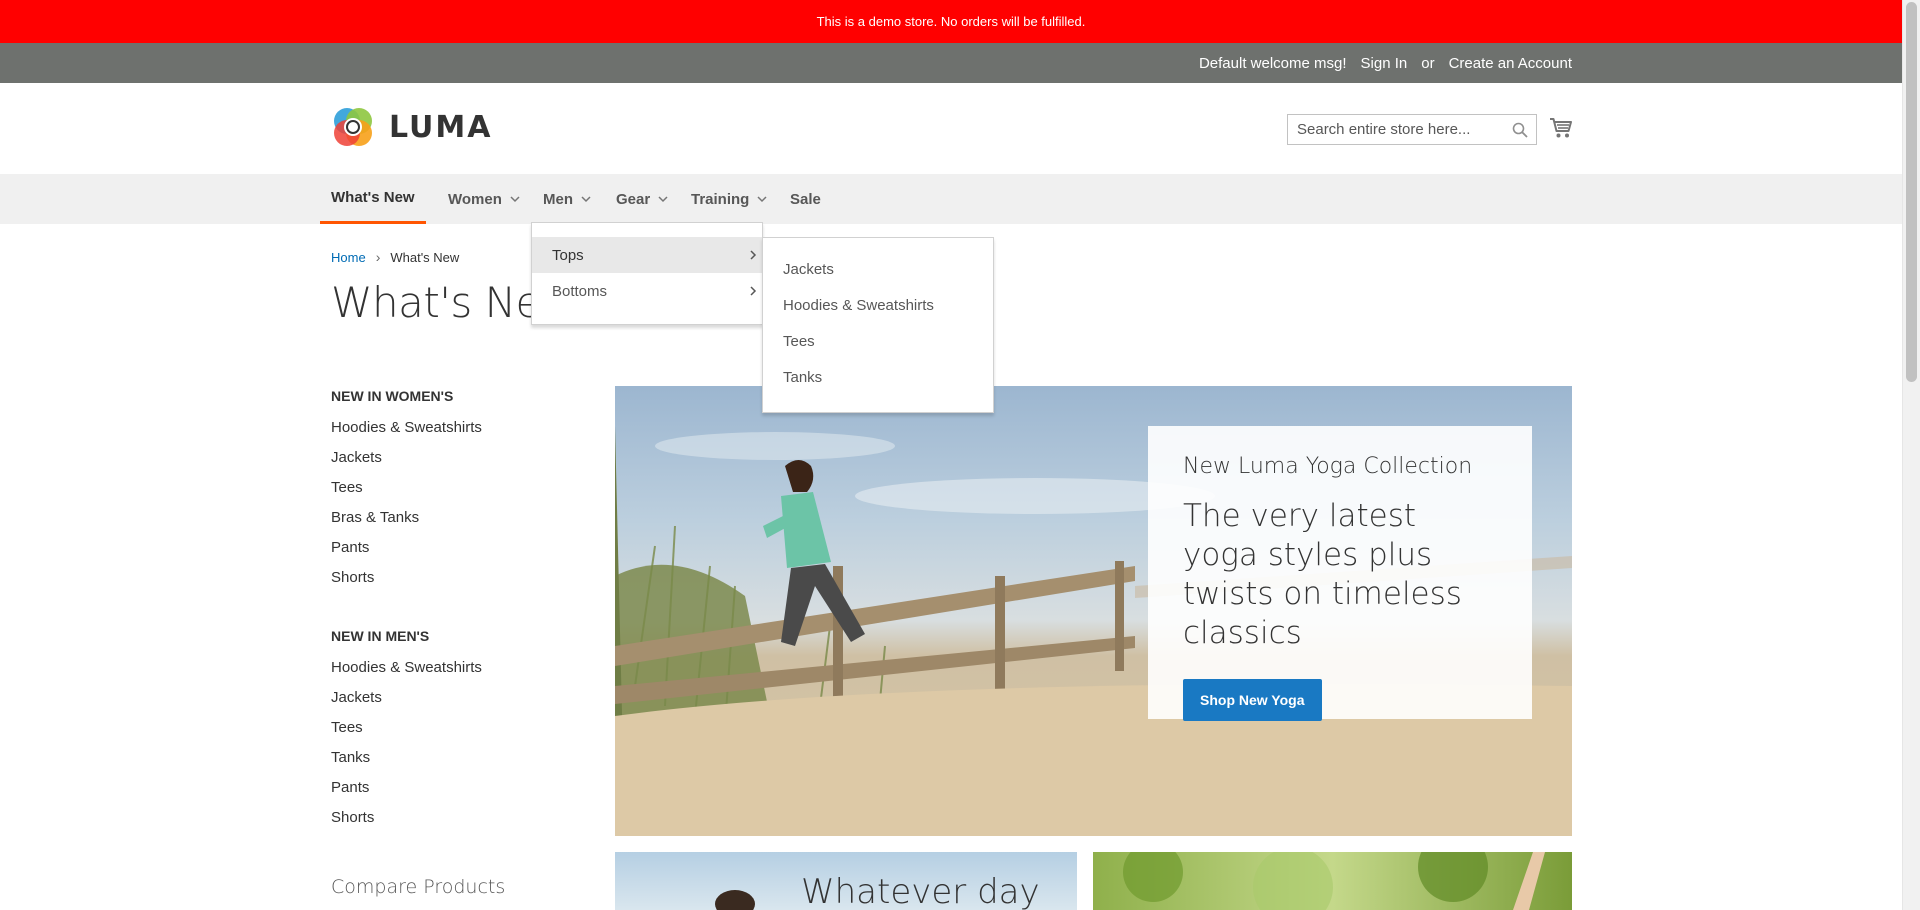  What do you see at coordinates (568, 255) in the screenshot?
I see `men-menu-tops-label: Tops` at bounding box center [568, 255].